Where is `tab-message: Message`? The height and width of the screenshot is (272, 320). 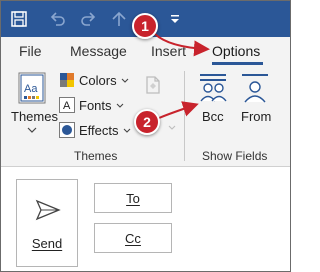 tab-message: Message is located at coordinates (98, 51).